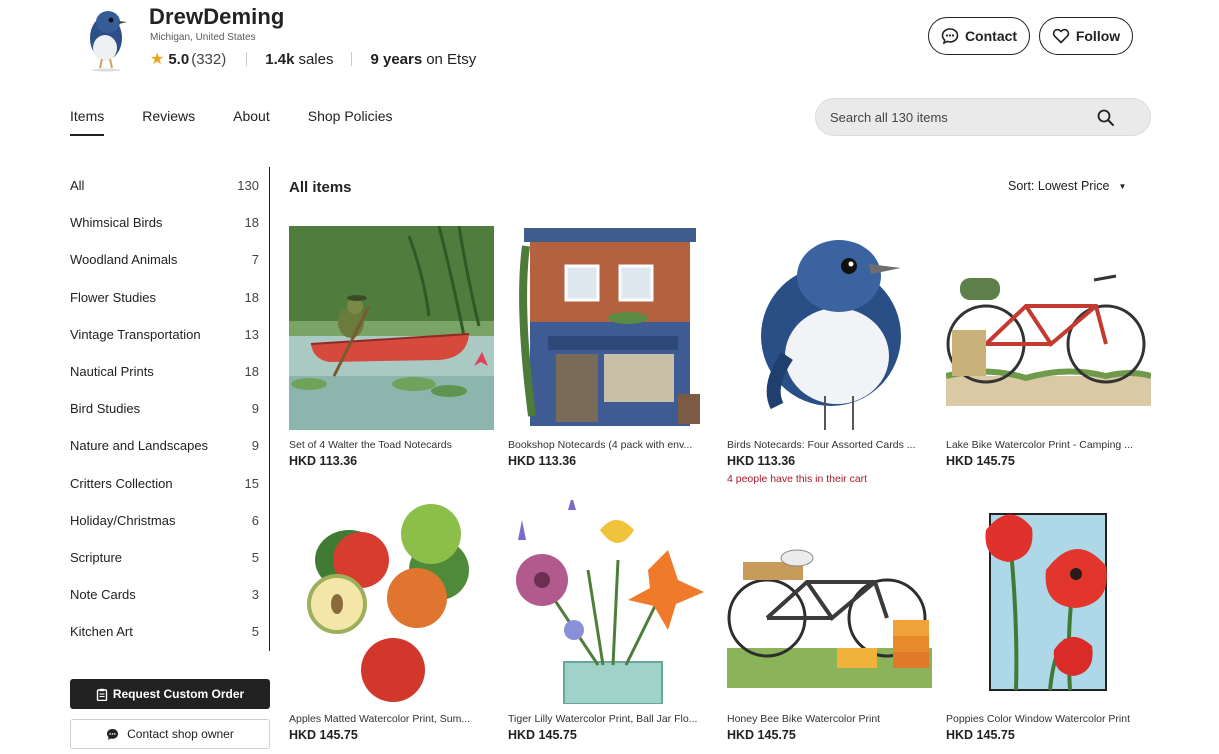 The height and width of the screenshot is (754, 1219). What do you see at coordinates (396, 59) in the screenshot?
I see `years-value: 9 years` at bounding box center [396, 59].